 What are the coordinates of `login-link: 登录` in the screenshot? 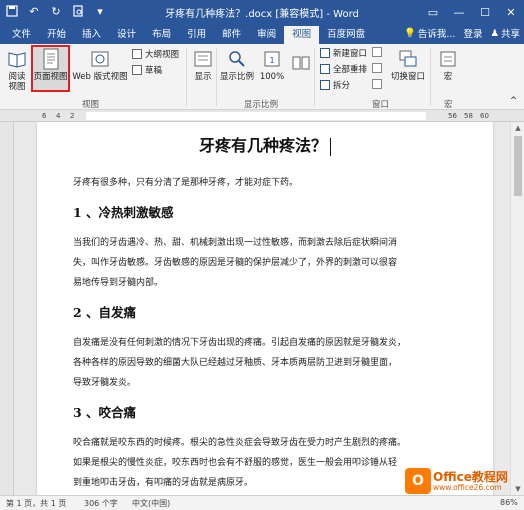 It's located at (472, 33).